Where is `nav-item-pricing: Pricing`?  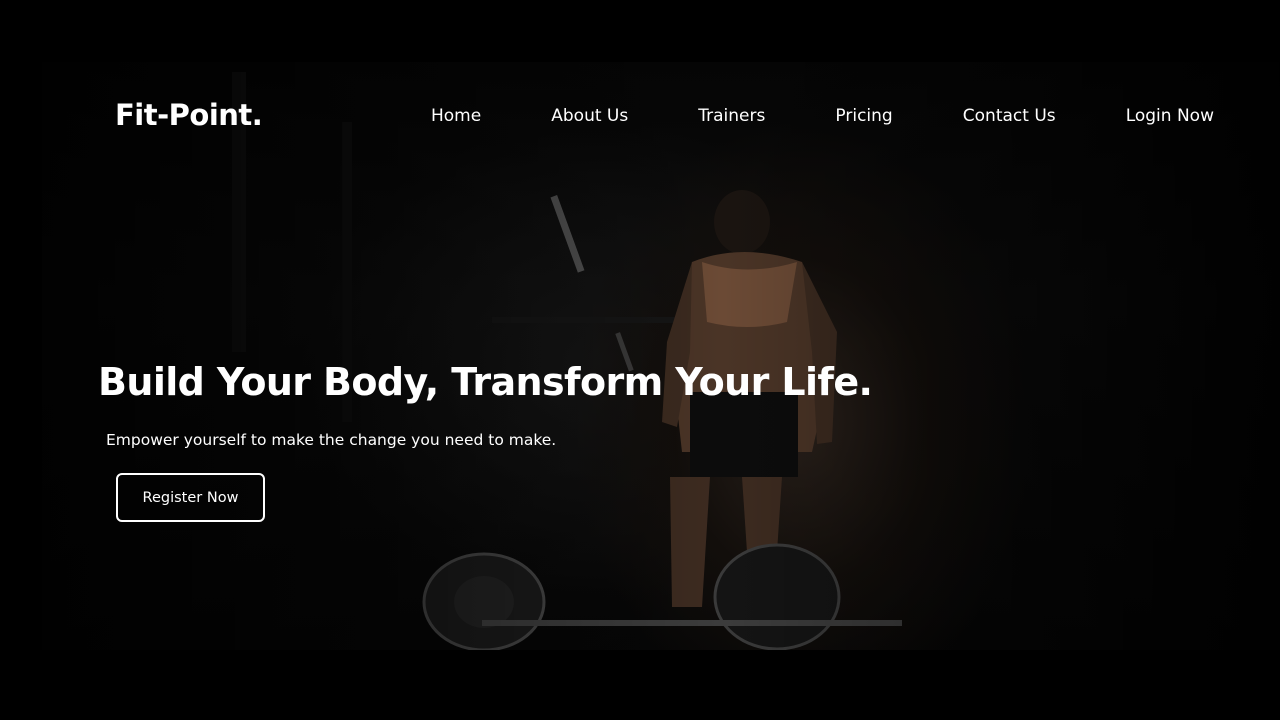 nav-item-pricing: Pricing is located at coordinates (863, 116).